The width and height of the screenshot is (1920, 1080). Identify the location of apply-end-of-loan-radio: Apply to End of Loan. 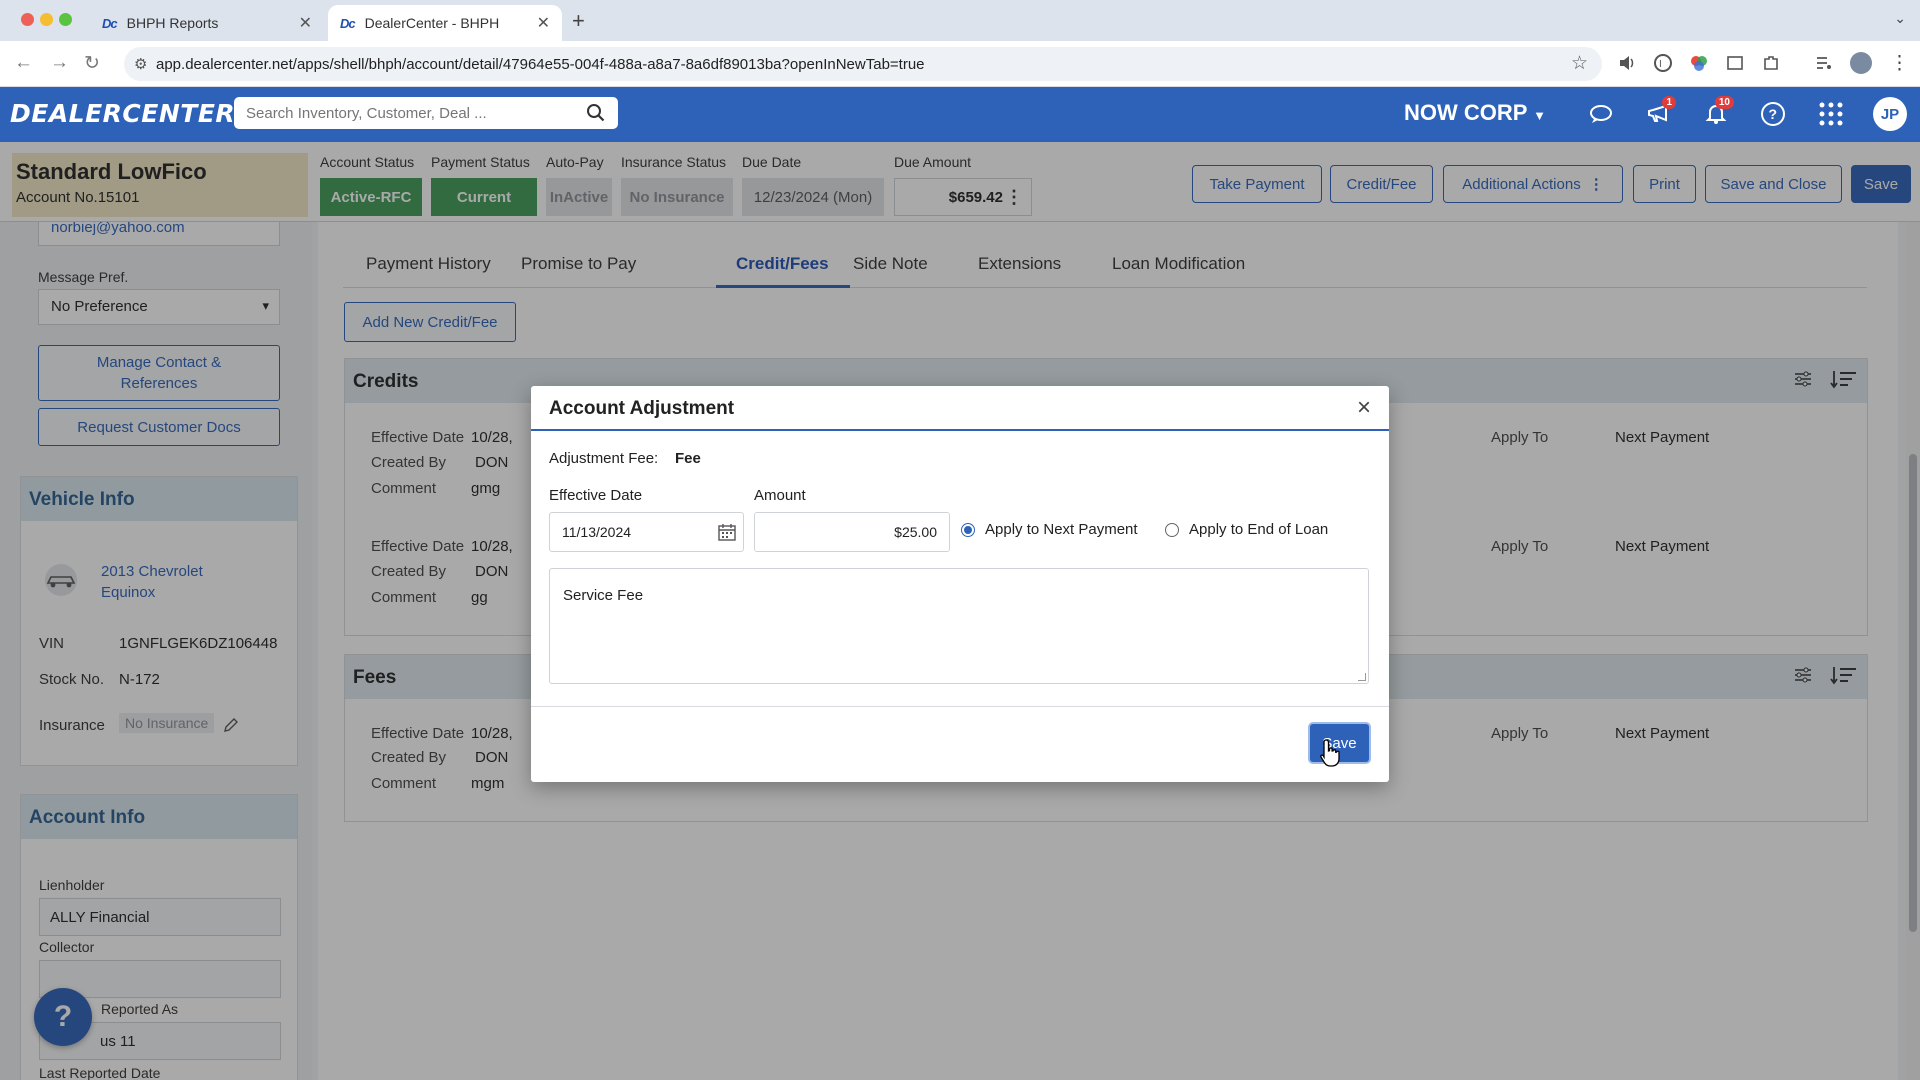
(1246, 529).